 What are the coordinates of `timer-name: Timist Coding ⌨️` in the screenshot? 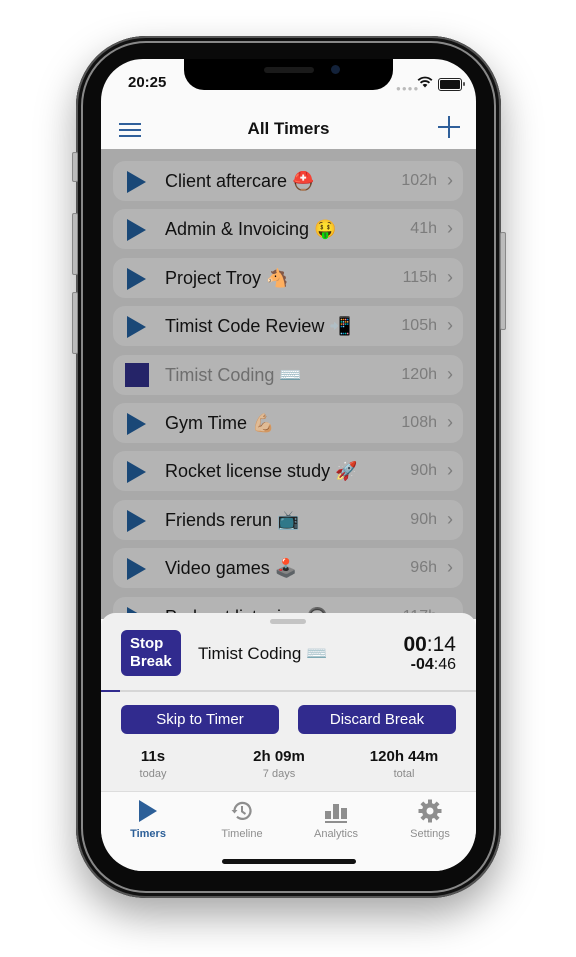 It's located at (233, 374).